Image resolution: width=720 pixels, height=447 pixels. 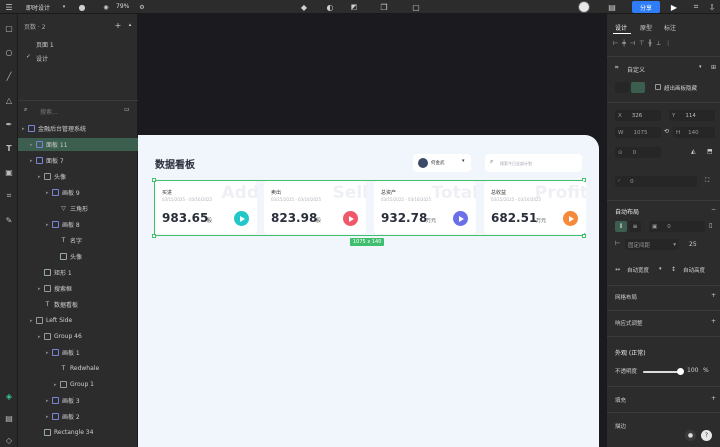 What do you see at coordinates (690, 435) in the screenshot?
I see `help-button: ●` at bounding box center [690, 435].